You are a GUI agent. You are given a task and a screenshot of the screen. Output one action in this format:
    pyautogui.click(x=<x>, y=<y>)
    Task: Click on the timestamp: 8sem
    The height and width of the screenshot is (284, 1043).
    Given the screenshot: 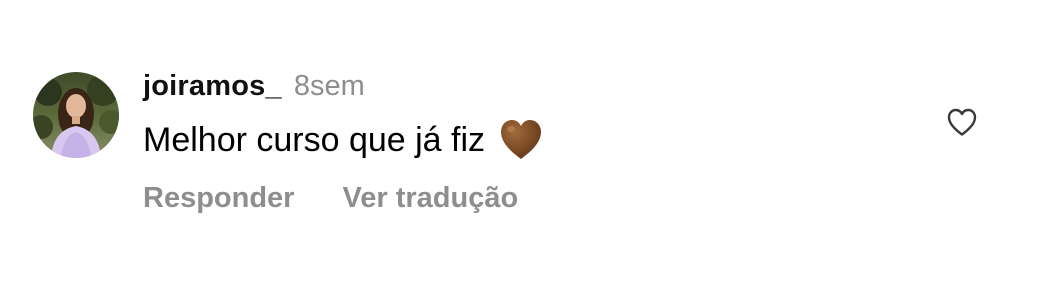 What is the action you would take?
    pyautogui.click(x=329, y=86)
    